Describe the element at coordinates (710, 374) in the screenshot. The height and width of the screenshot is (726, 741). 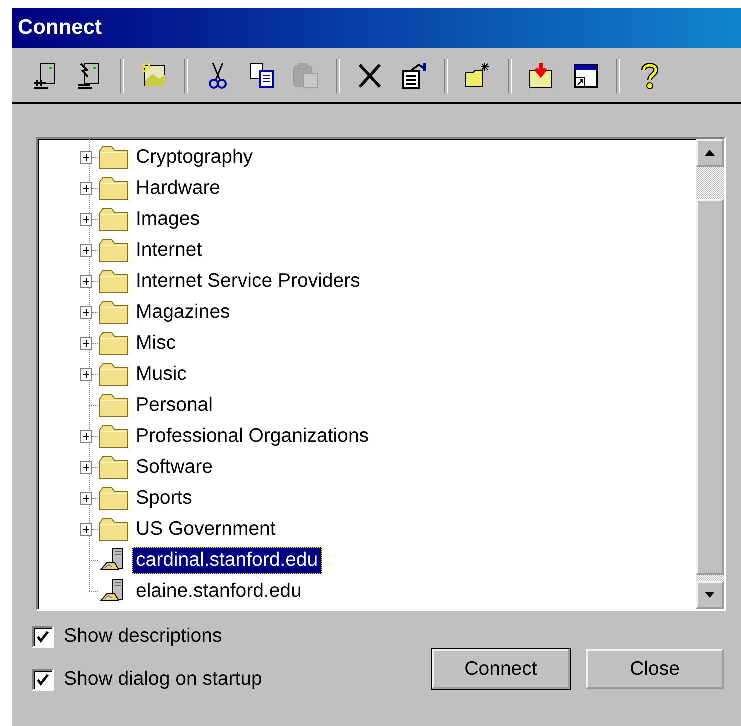
I see `scrollbar` at that location.